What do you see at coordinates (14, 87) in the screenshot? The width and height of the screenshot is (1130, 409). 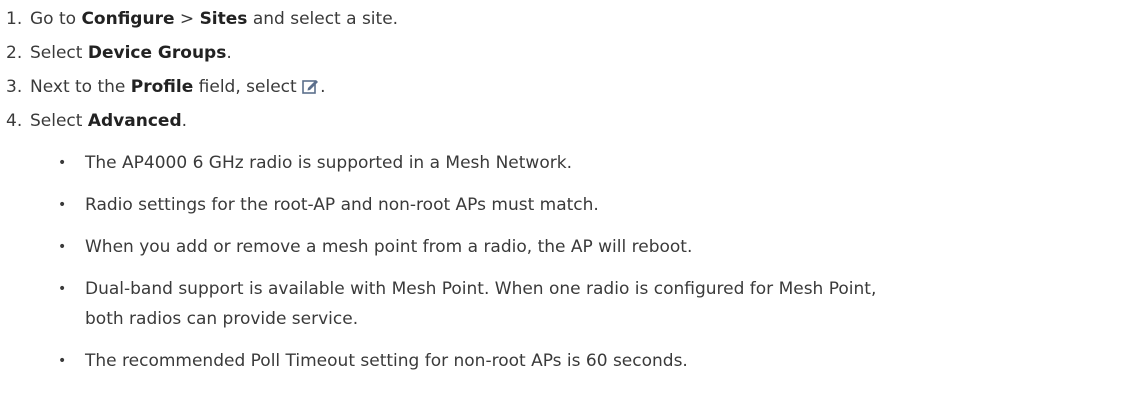 I see `step-number: 3.` at bounding box center [14, 87].